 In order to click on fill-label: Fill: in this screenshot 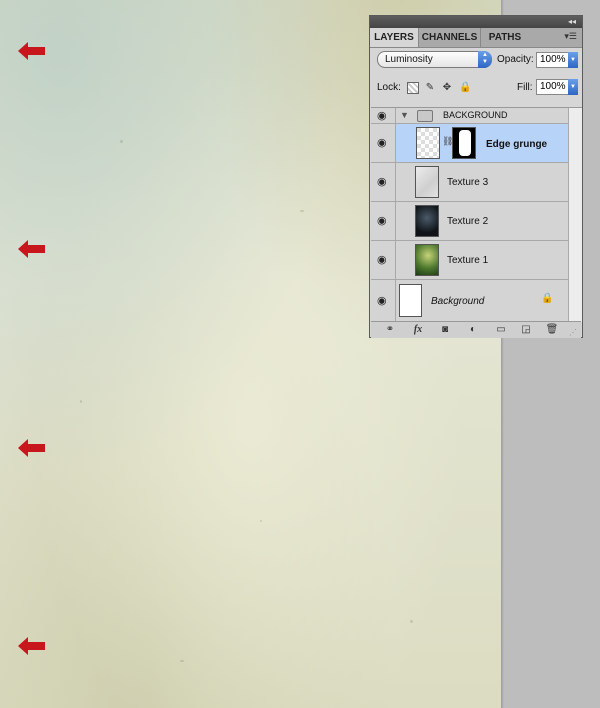, I will do `click(525, 87)`.